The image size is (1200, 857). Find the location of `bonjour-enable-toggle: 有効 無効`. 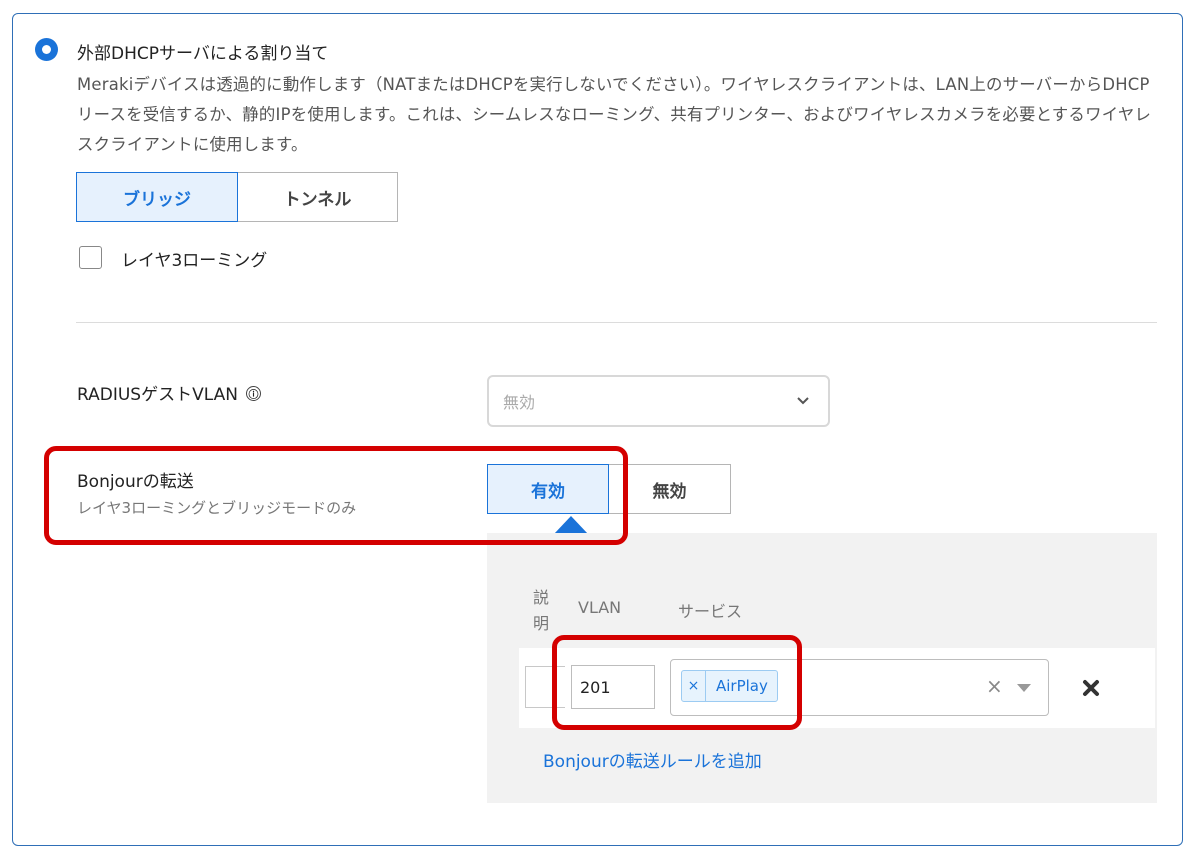

bonjour-enable-toggle: 有効 無効 is located at coordinates (609, 489).